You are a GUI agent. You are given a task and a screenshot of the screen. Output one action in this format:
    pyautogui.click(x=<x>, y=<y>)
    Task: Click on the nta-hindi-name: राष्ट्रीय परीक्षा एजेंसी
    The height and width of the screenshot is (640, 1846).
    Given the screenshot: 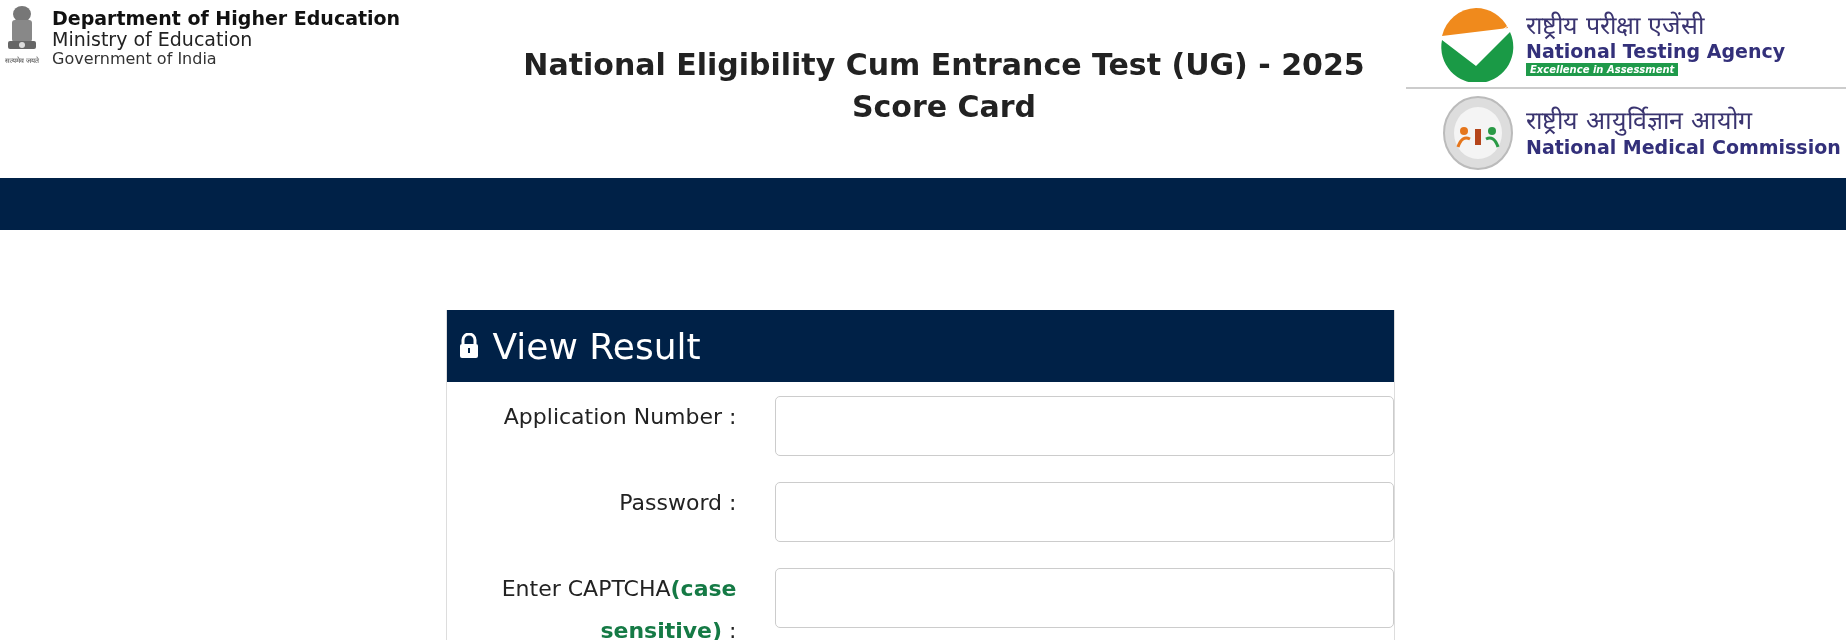 What is the action you would take?
    pyautogui.click(x=1616, y=26)
    